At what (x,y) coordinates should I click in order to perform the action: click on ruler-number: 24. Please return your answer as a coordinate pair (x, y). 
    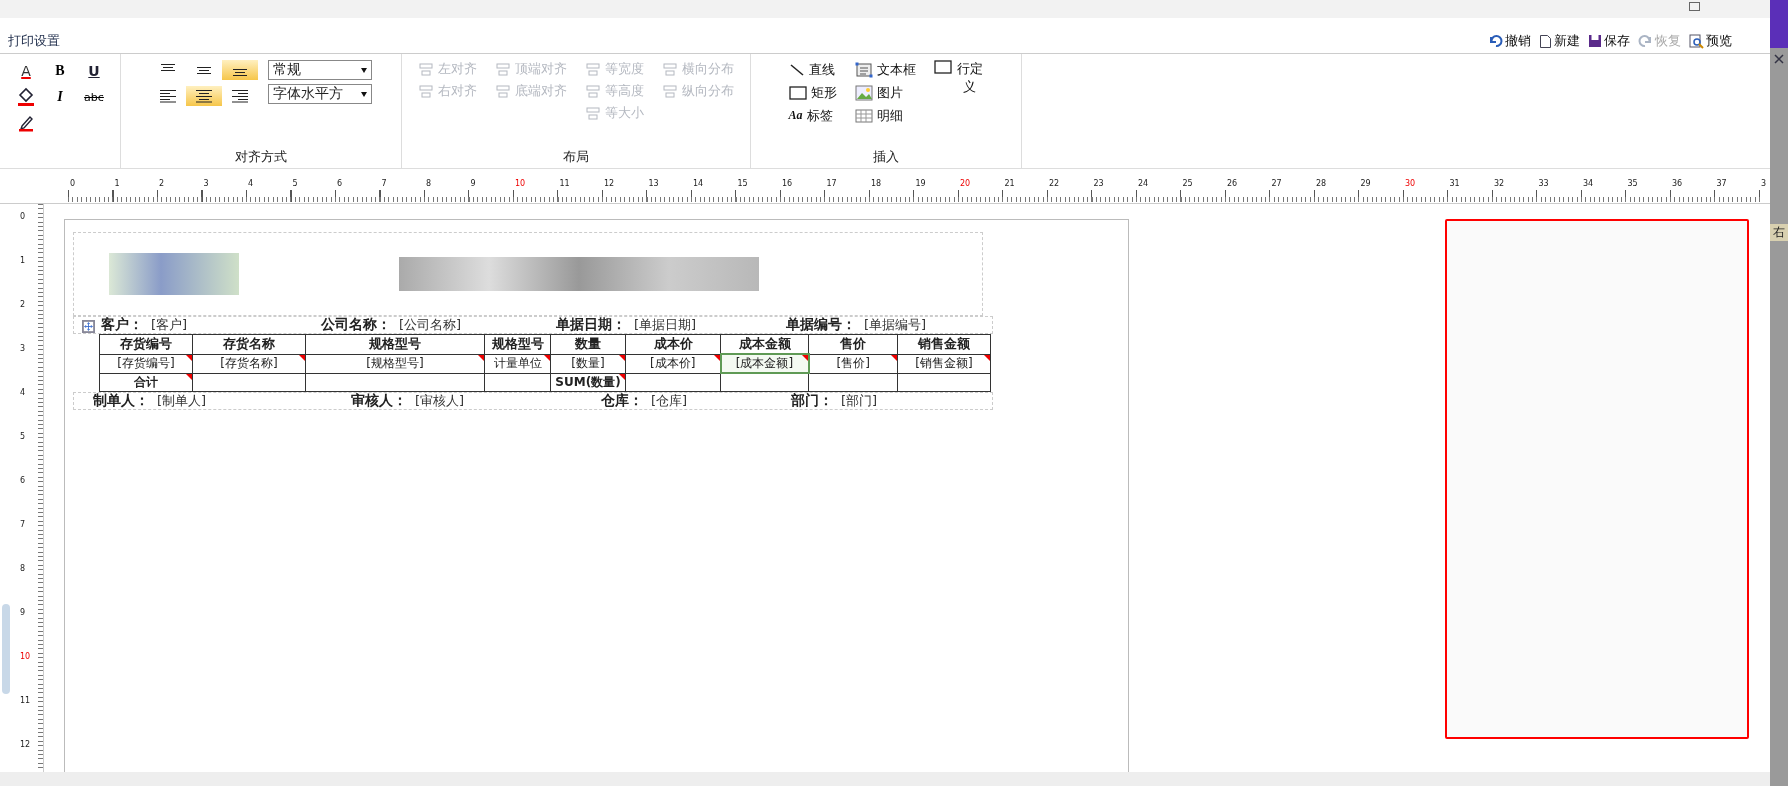
    Looking at the image, I should click on (1143, 183).